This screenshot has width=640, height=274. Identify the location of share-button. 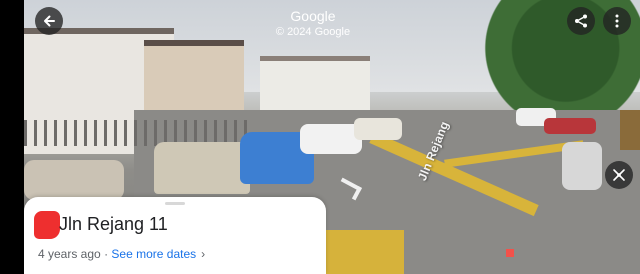
(581, 21).